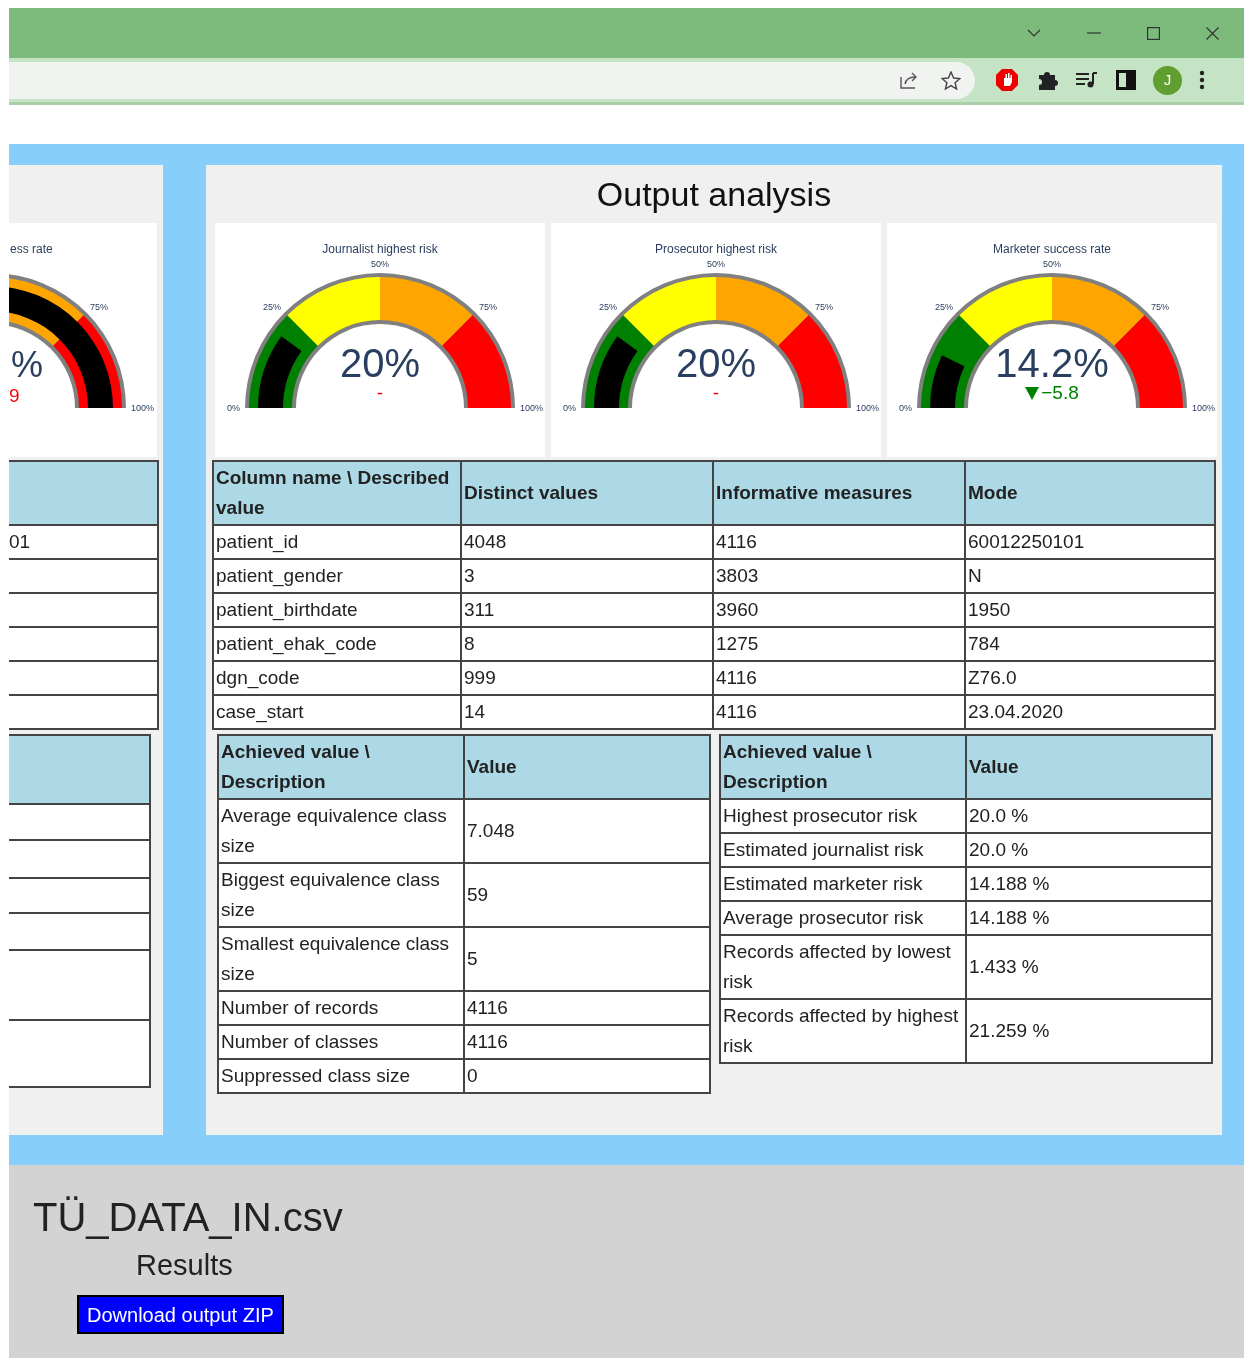 The height and width of the screenshot is (1361, 1251). What do you see at coordinates (839, 644) in the screenshot?
I see `table-cell: 1275` at bounding box center [839, 644].